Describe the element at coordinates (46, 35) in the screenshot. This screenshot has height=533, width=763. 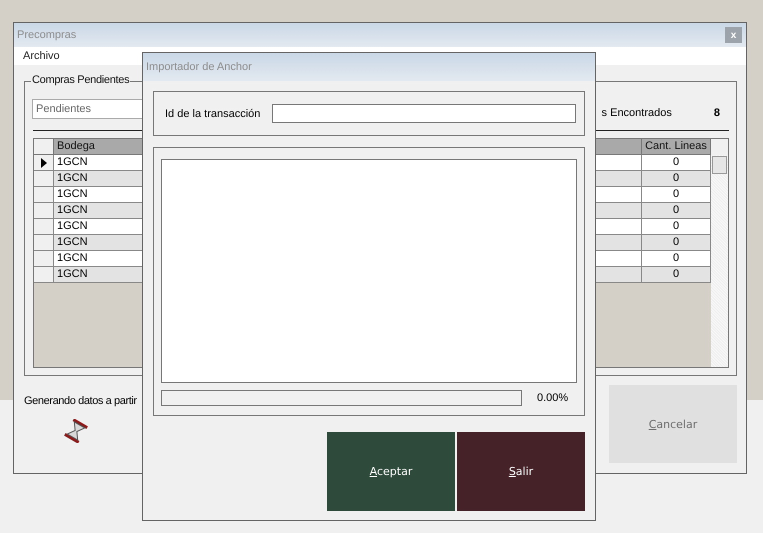
I see `window-title: Precompras` at that location.